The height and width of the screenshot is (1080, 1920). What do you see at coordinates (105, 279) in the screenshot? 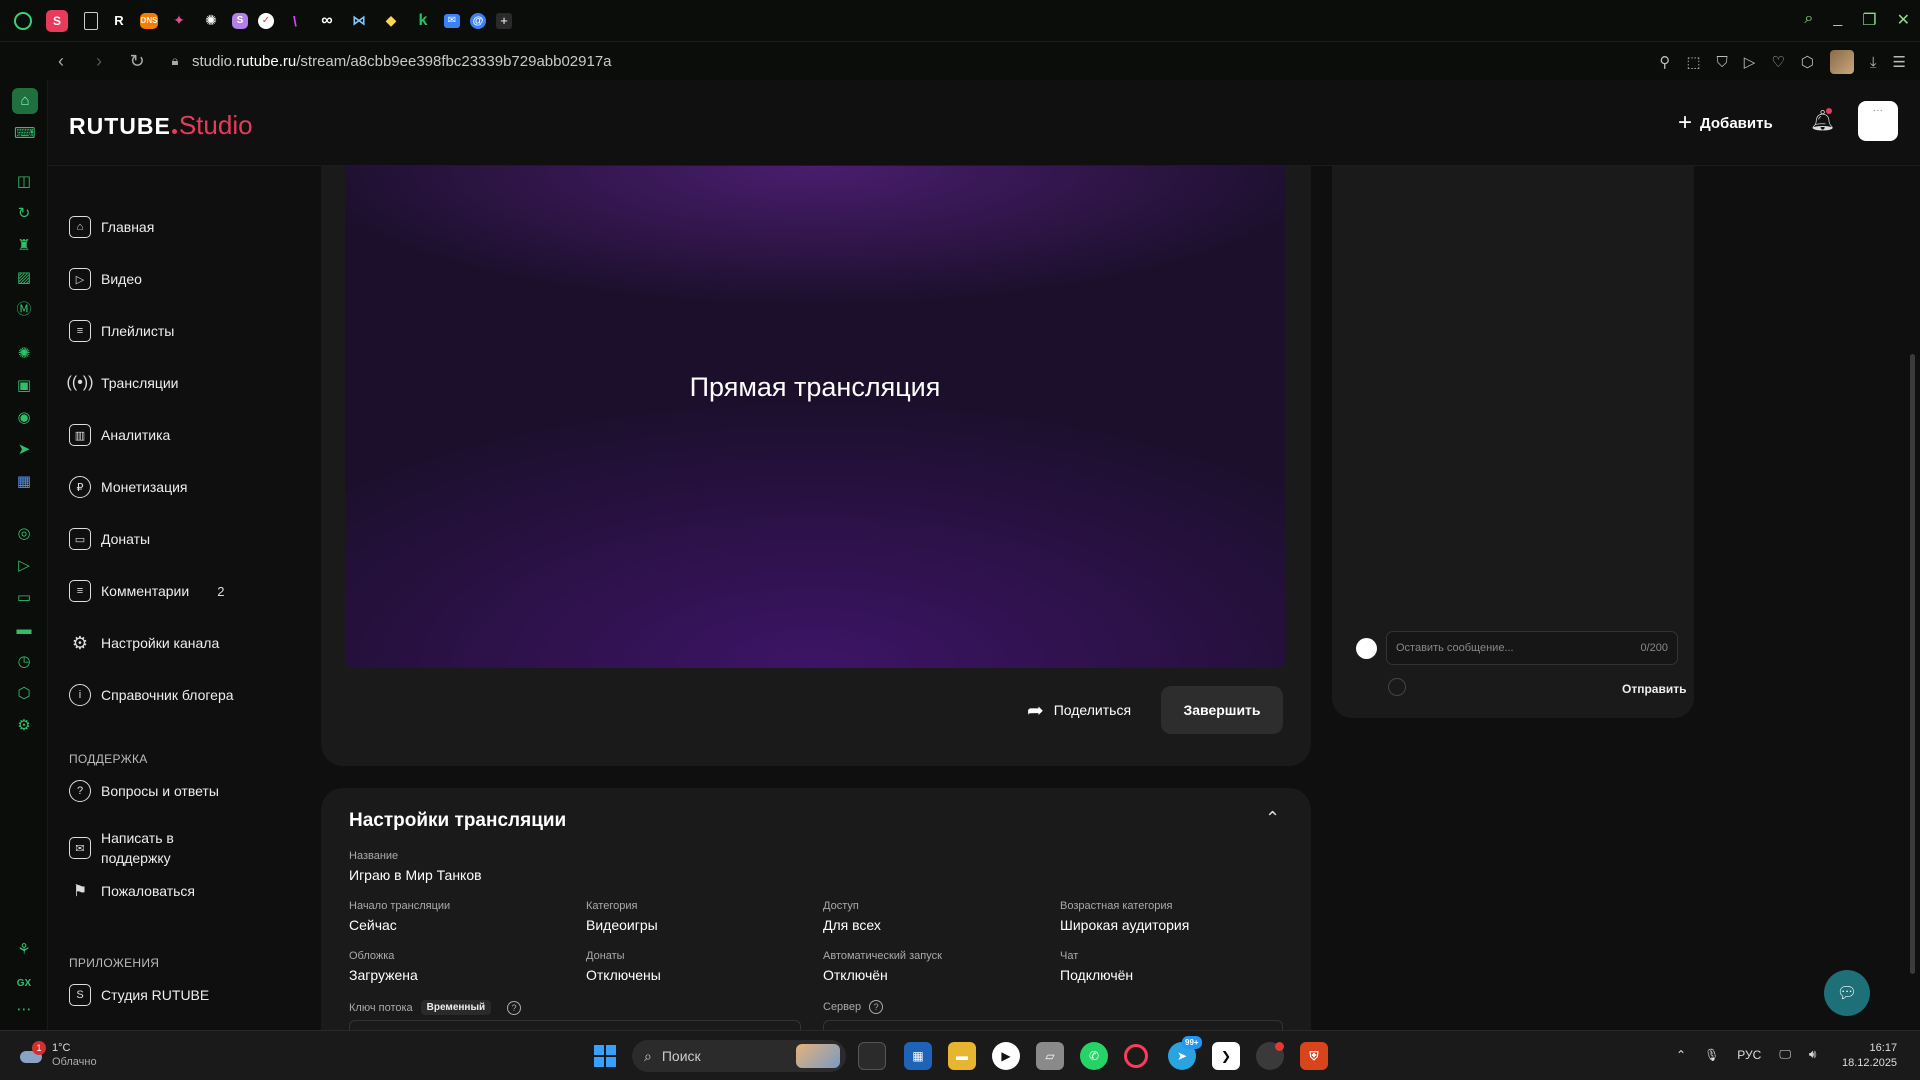
I see `nav-item-video: ▷ Видео` at bounding box center [105, 279].